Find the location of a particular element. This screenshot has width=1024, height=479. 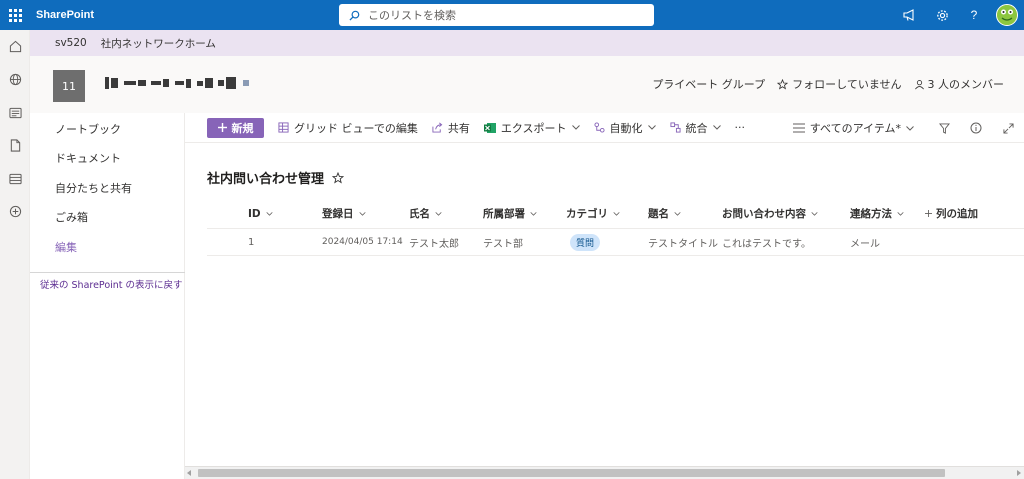

cell-contact-method: メール is located at coordinates (865, 244).